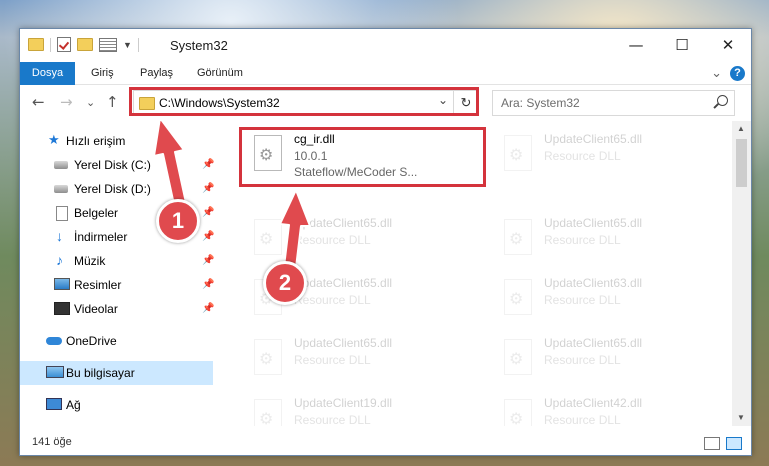  Describe the element at coordinates (96, 141) in the screenshot. I see `sidebar-item-label: Hızlı erişim` at that location.